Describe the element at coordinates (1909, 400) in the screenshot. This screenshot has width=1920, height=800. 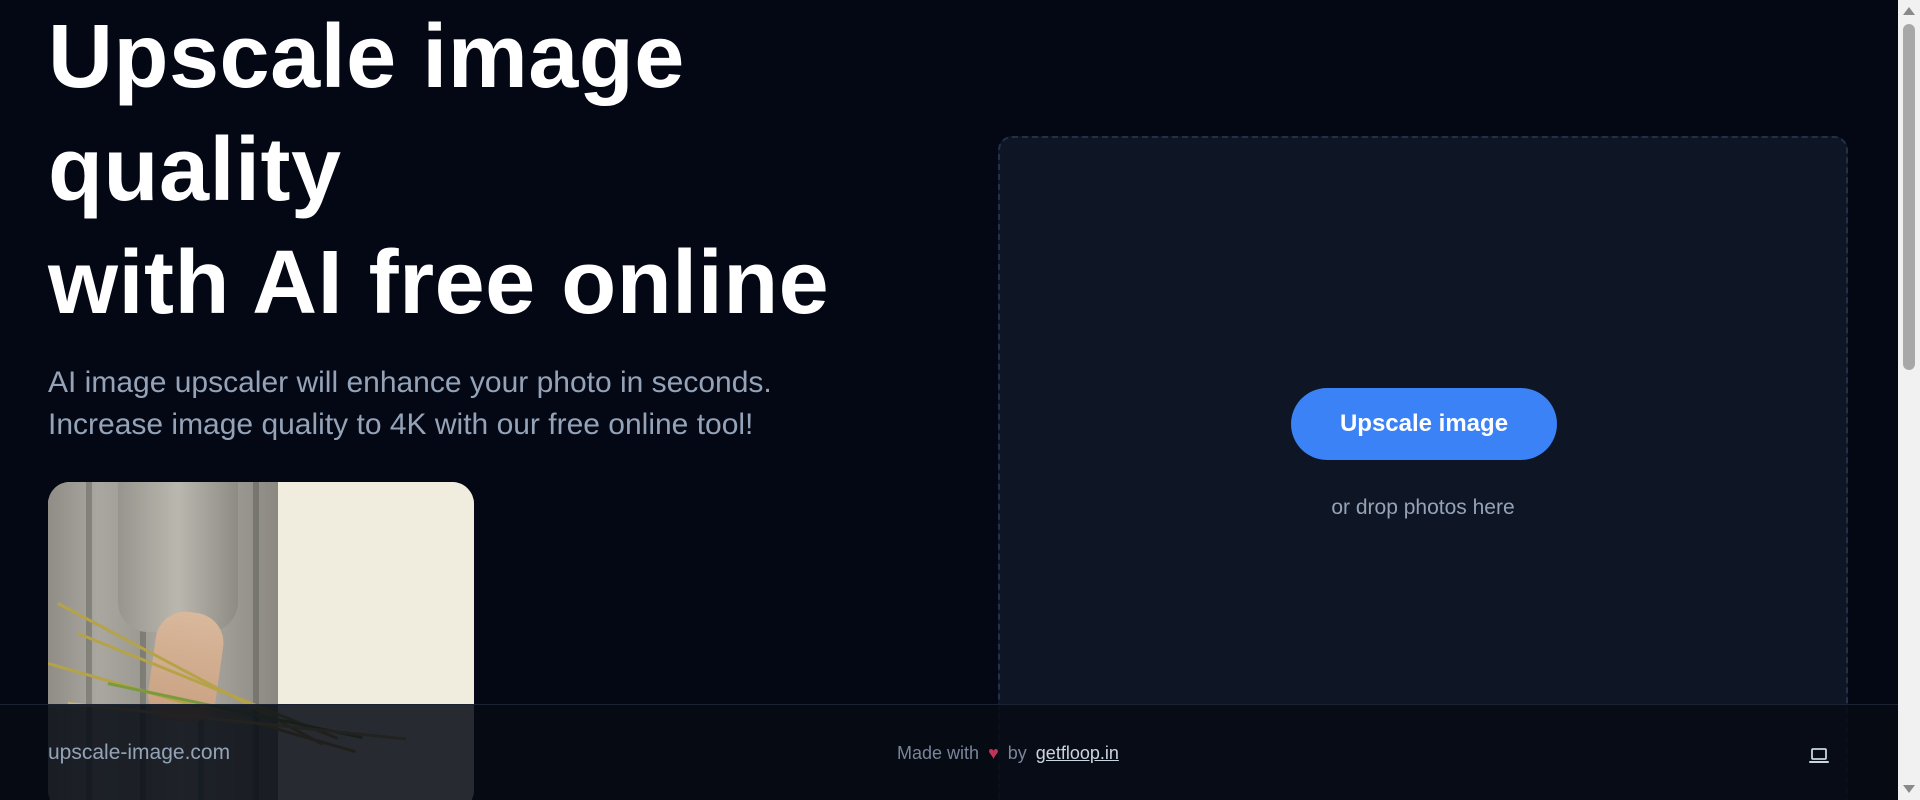
I see `vertical-scrollbar` at that location.